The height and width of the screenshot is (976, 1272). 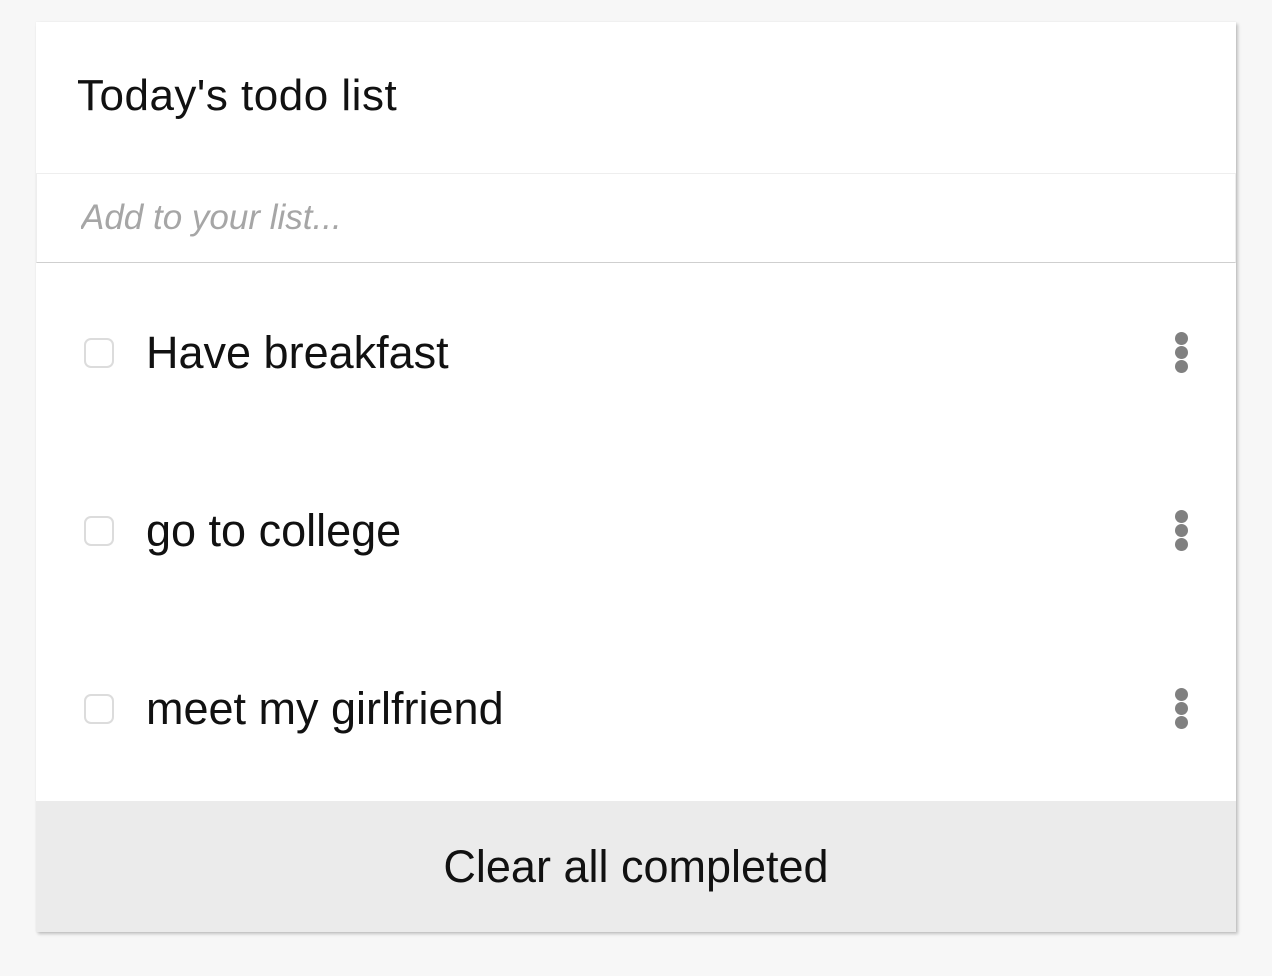 I want to click on page-title: Today's todo list, so click(x=237, y=95).